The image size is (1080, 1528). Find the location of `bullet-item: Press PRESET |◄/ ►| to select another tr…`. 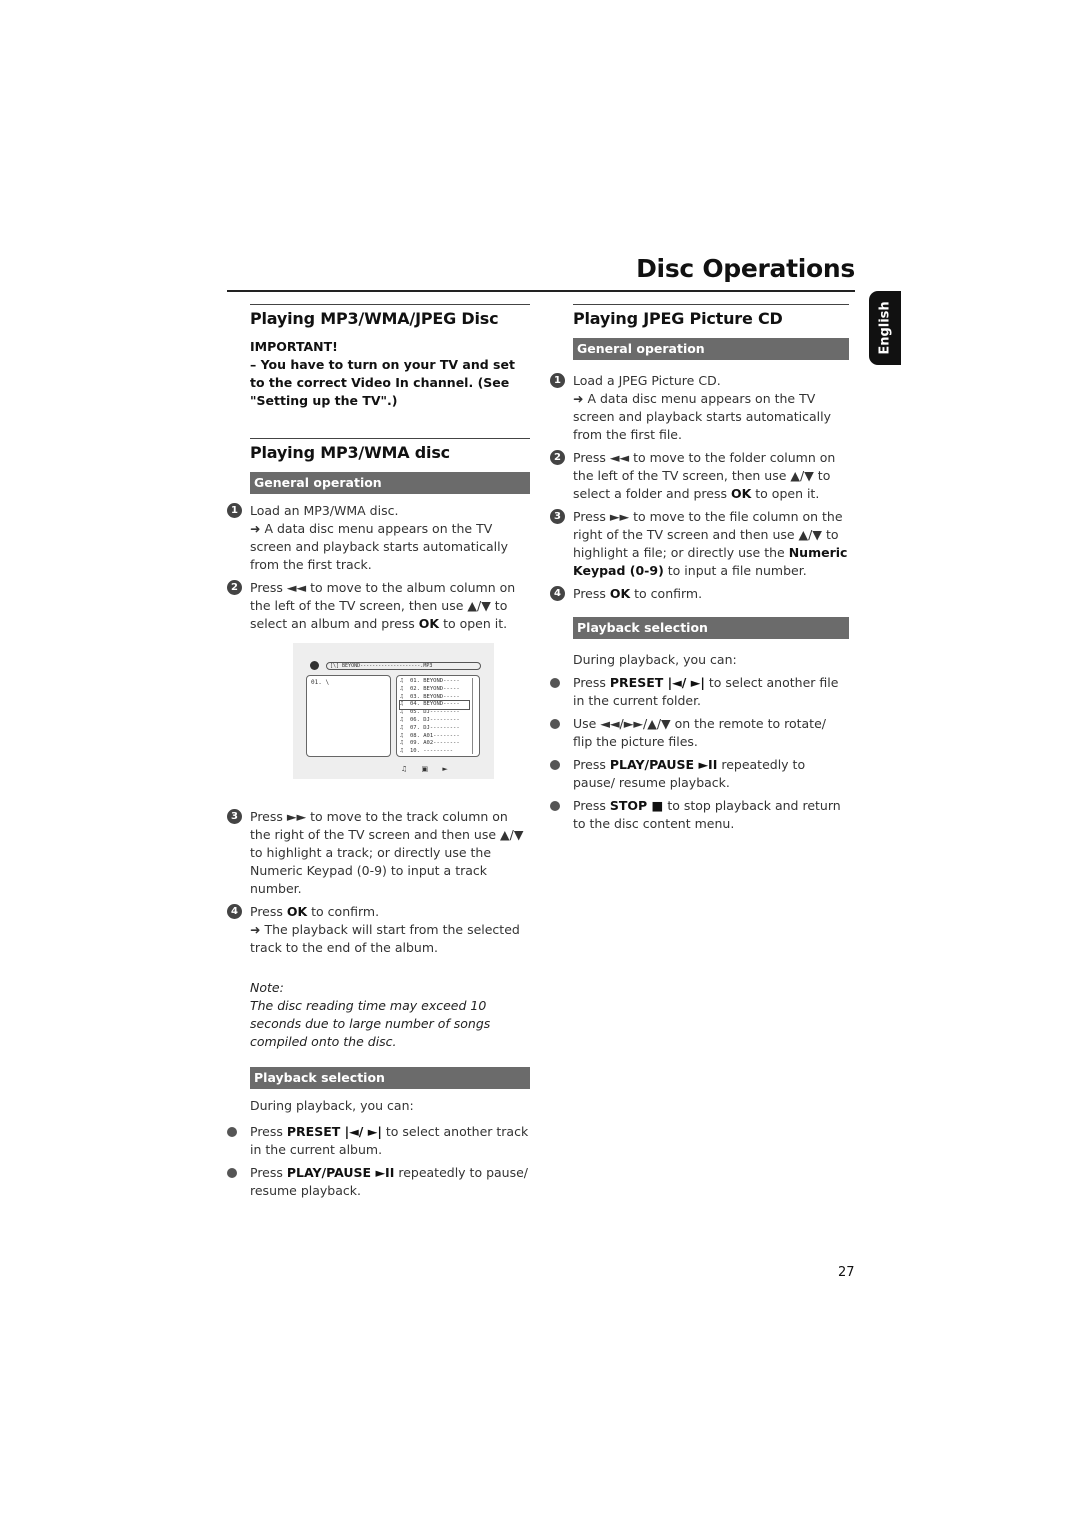

bullet-item: Press PRESET |◄/ ►| to select another tr… is located at coordinates (378, 1141).